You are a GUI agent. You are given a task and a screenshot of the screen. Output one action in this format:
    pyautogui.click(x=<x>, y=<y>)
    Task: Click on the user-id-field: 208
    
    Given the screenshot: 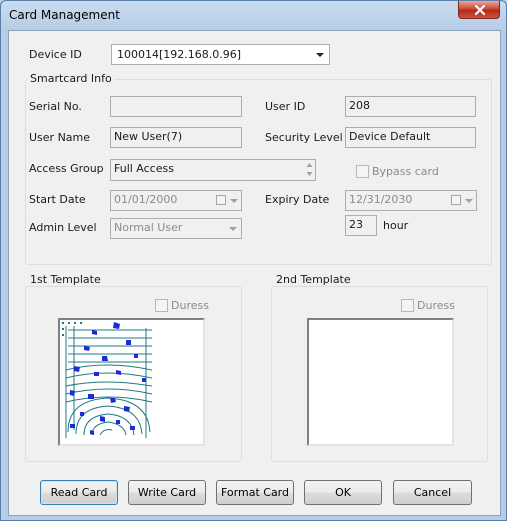 What is the action you would take?
    pyautogui.click(x=410, y=106)
    